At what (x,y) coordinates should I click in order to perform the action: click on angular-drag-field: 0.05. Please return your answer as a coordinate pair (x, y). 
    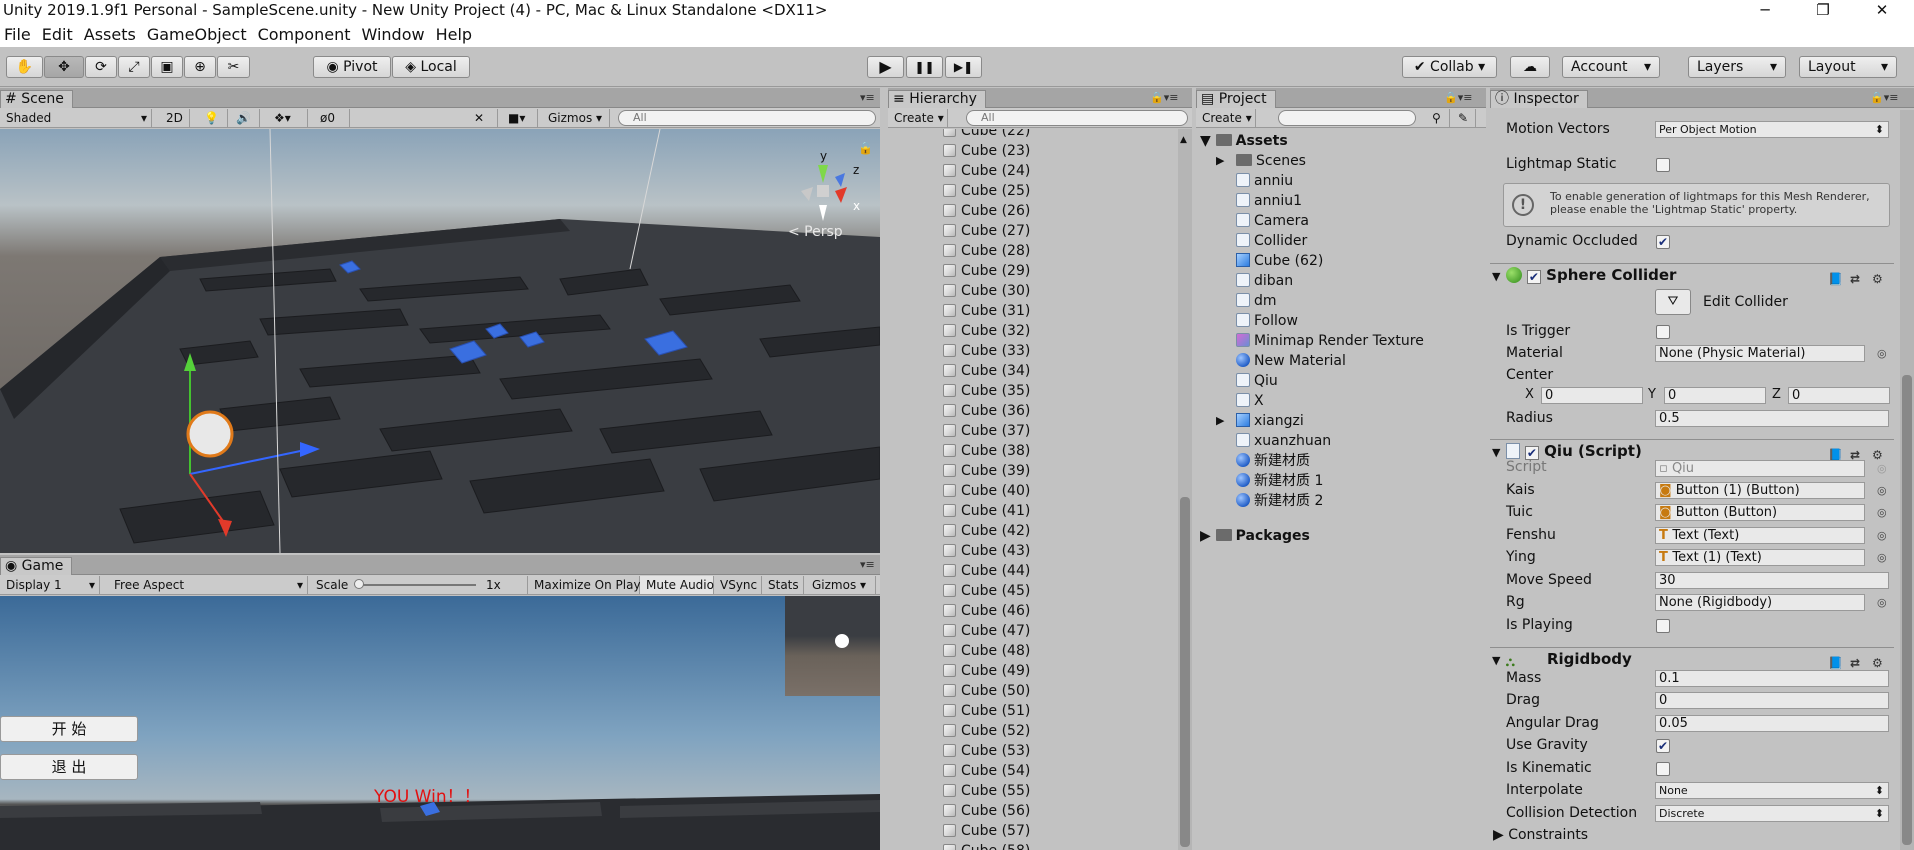
    Looking at the image, I should click on (1772, 723).